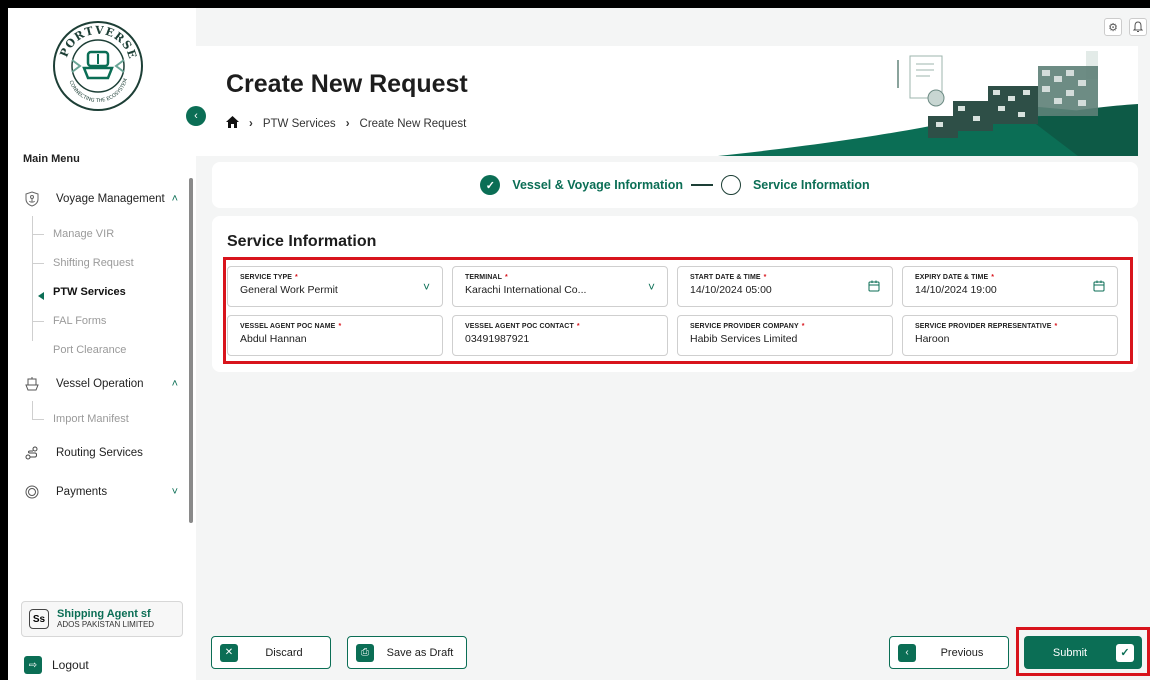 This screenshot has width=1150, height=680. Describe the element at coordinates (91, 419) in the screenshot. I see `sidebar-subitem-import-manifest: Import Manifest` at that location.